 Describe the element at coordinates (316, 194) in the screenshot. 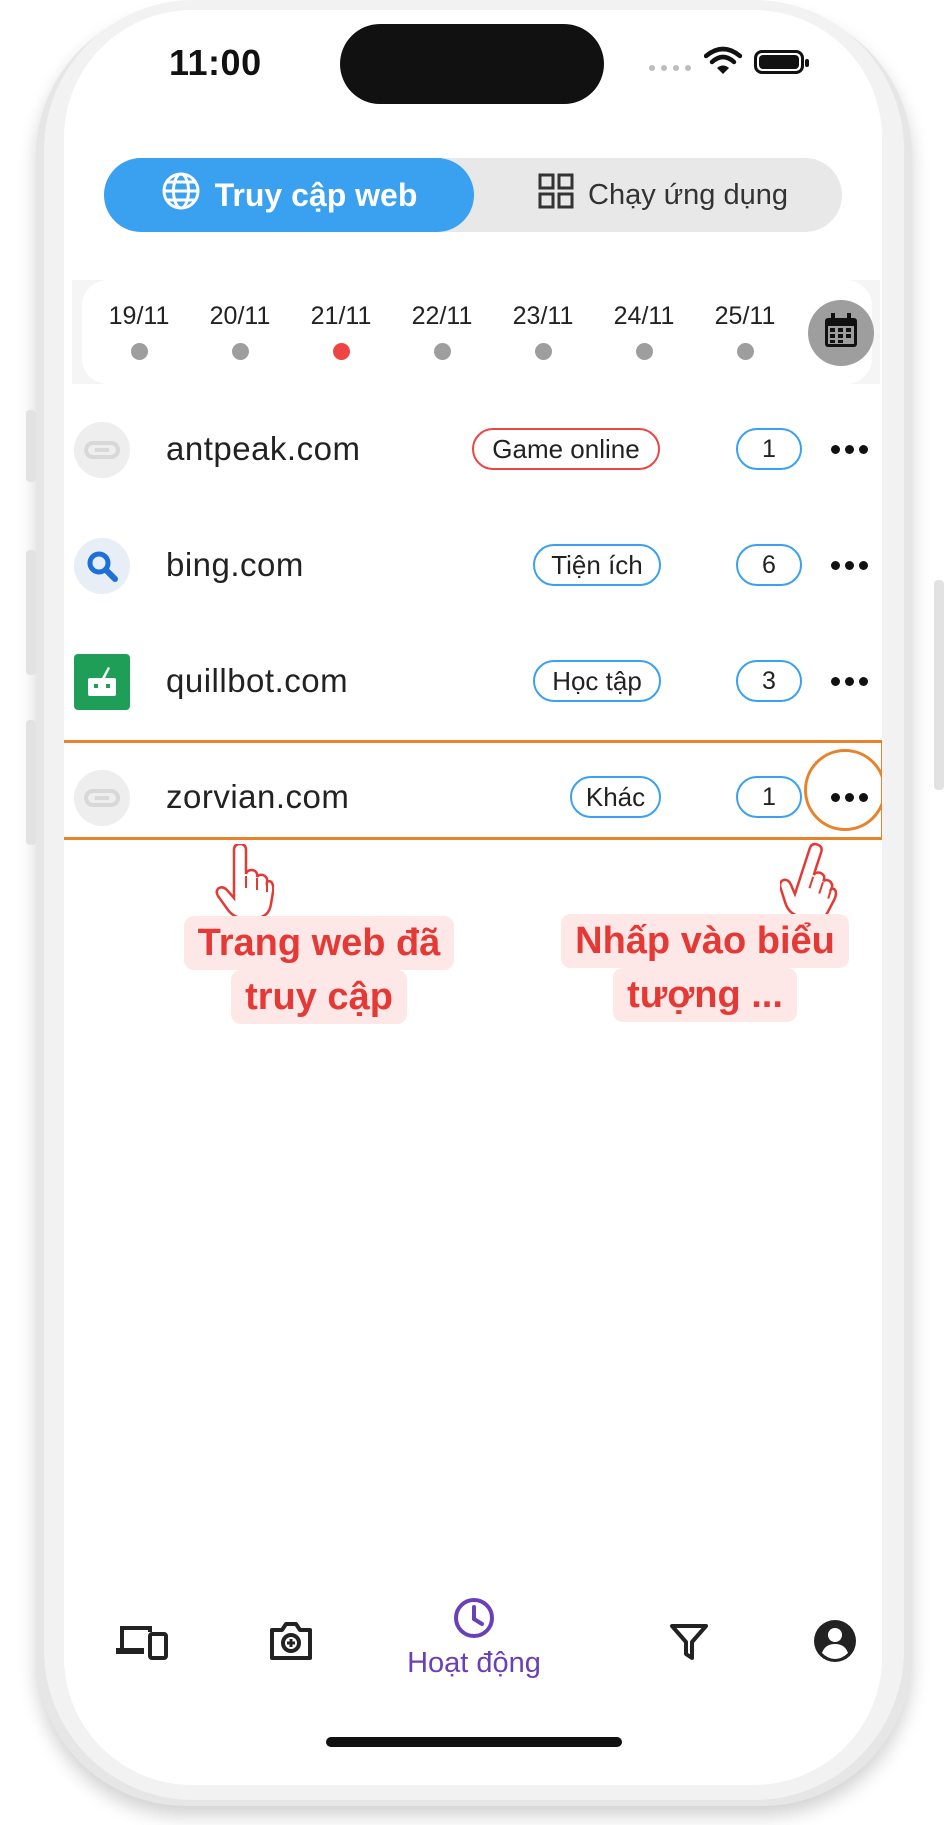

I see `tab-web-access-label: Truy cập web` at that location.